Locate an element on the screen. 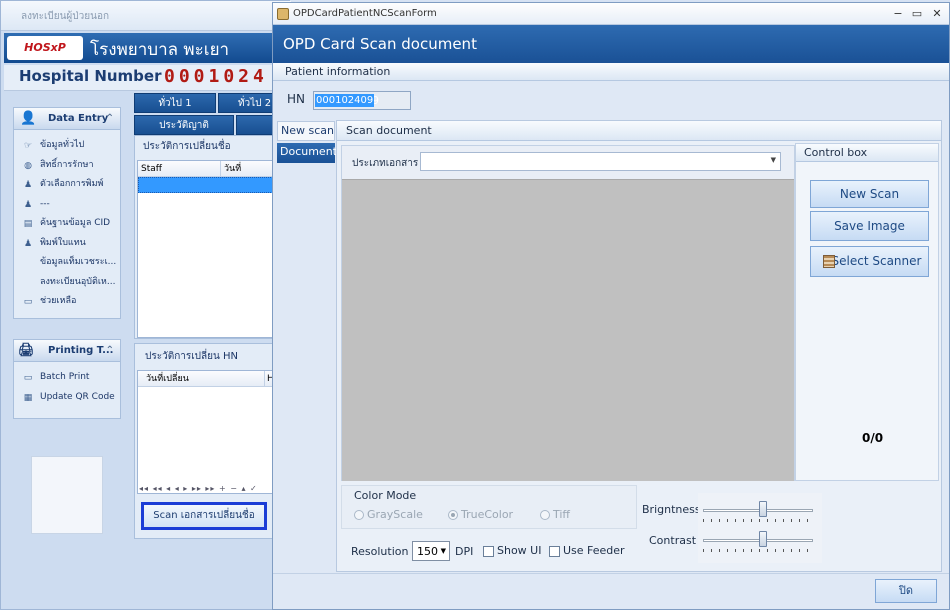 The image size is (950, 610). maximize-icon: ▭ is located at coordinates (917, 13).